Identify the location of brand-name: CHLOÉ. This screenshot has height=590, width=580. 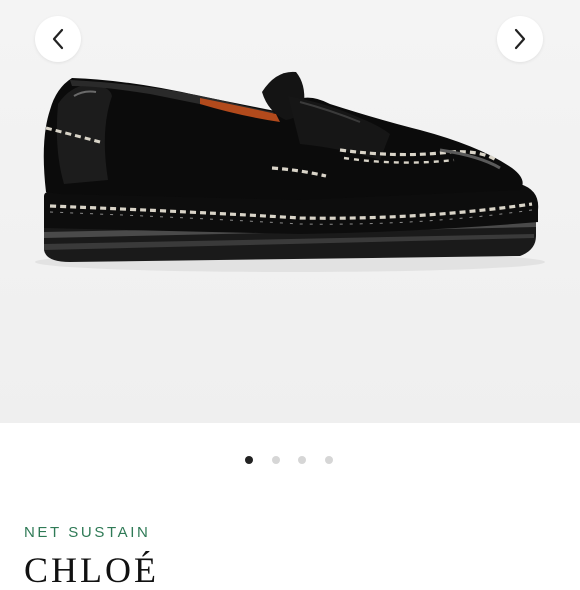
(91, 570).